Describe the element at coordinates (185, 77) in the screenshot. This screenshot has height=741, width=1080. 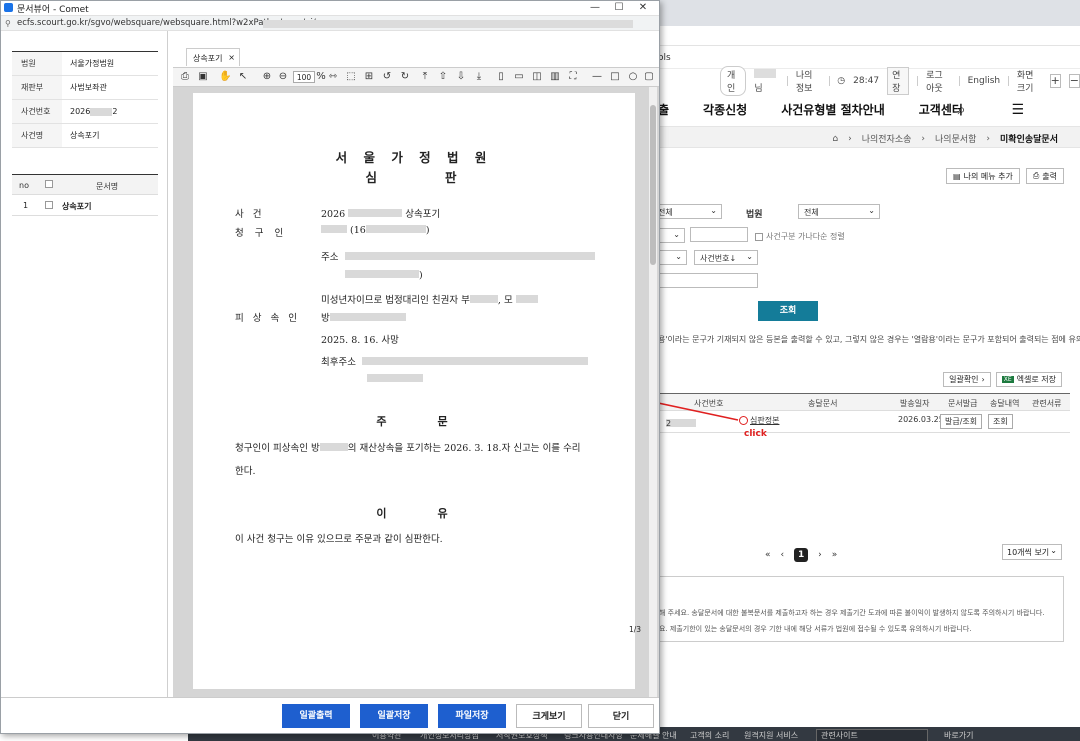
I see `print-icon: ⎙` at that location.